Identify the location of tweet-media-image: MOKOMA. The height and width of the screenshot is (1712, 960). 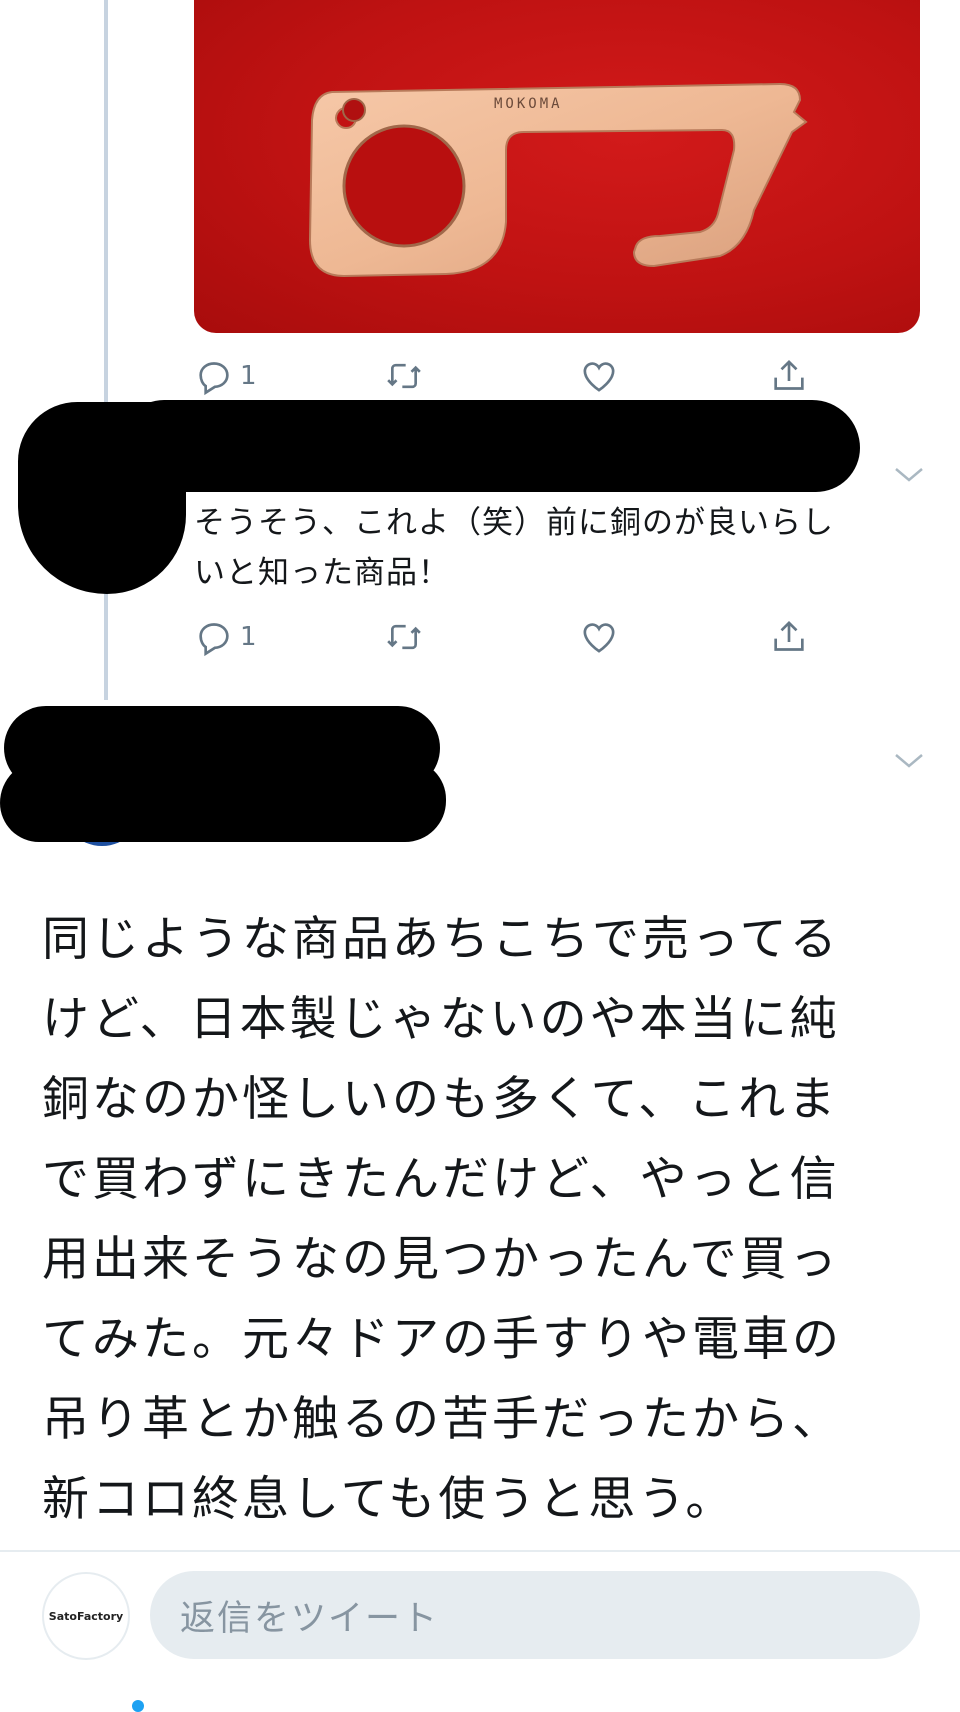
(557, 166).